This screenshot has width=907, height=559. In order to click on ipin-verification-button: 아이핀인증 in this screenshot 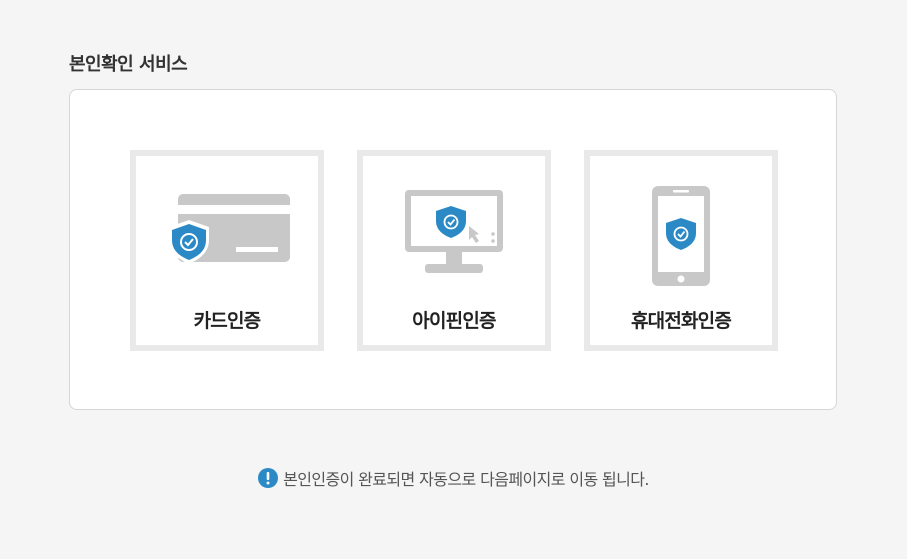, I will do `click(454, 250)`.